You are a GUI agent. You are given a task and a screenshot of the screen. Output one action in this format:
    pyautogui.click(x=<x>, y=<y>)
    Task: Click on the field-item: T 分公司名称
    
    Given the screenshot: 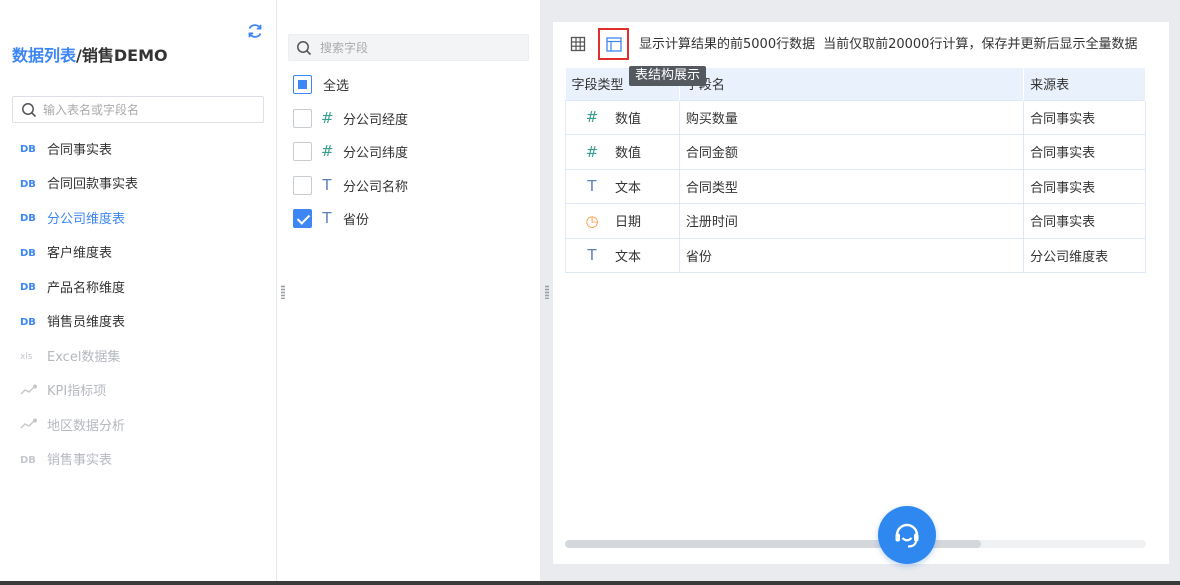 What is the action you would take?
    pyautogui.click(x=350, y=185)
    